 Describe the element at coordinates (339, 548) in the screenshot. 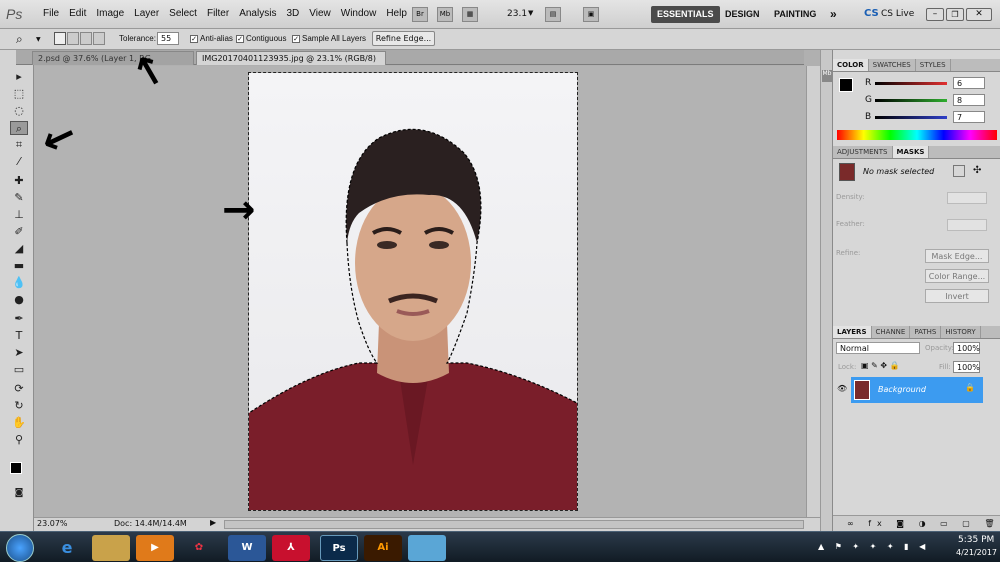

I see `photoshop-taskbar-icon: Ps` at that location.